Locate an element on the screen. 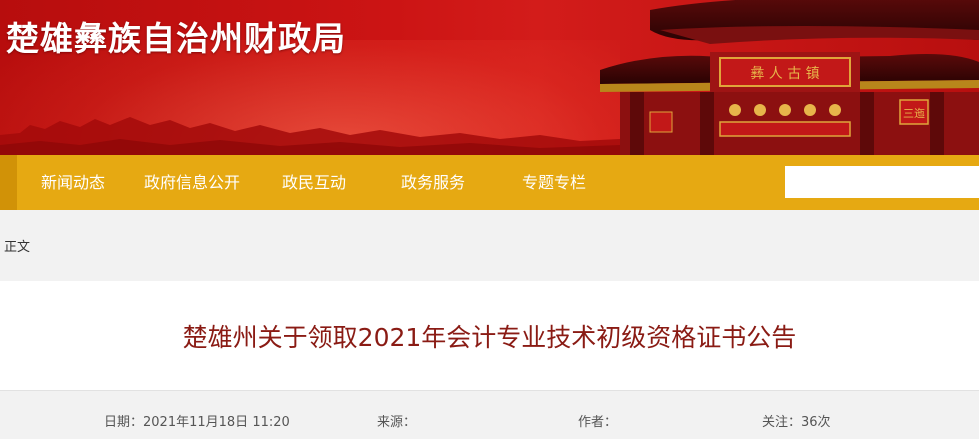 The height and width of the screenshot is (439, 979). meta-author: 作者： is located at coordinates (597, 420).